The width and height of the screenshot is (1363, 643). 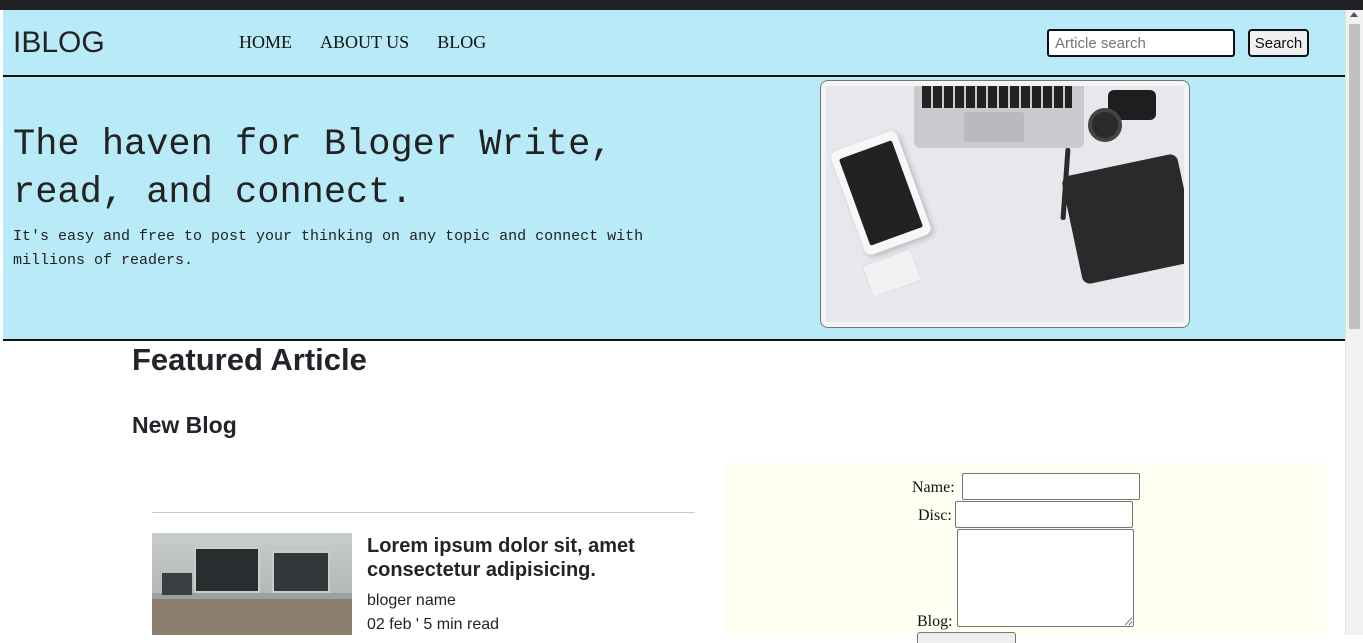 I want to click on page-scrollbar, so click(x=1354, y=322).